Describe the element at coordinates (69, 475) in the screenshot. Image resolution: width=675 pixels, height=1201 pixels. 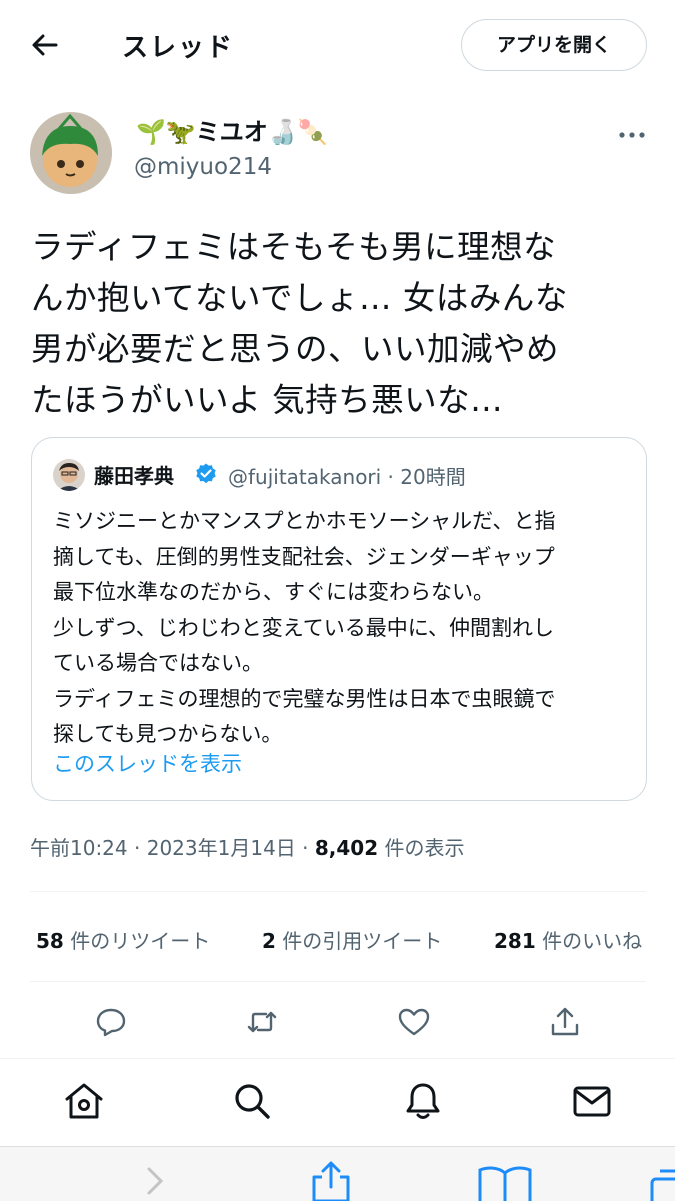
I see `quoted-avatar` at that location.